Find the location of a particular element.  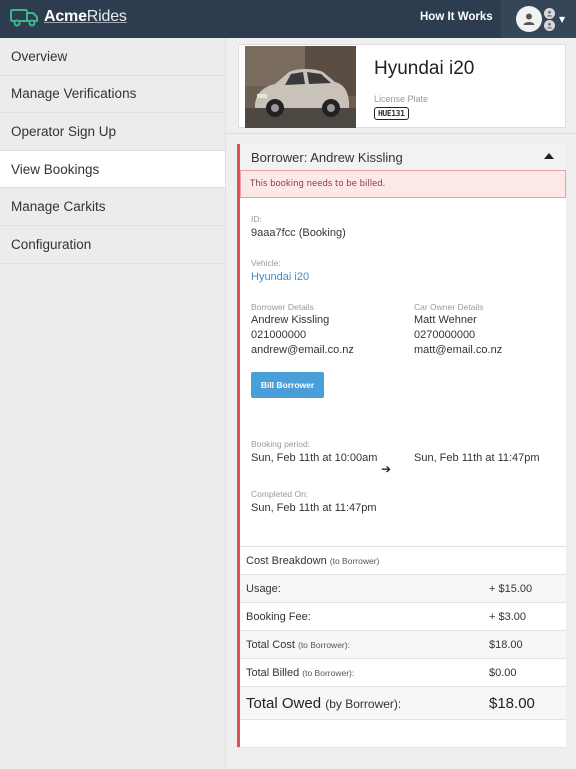

booking-period-end: Sun, Feb 11th at 11:47pm is located at coordinates (477, 458).